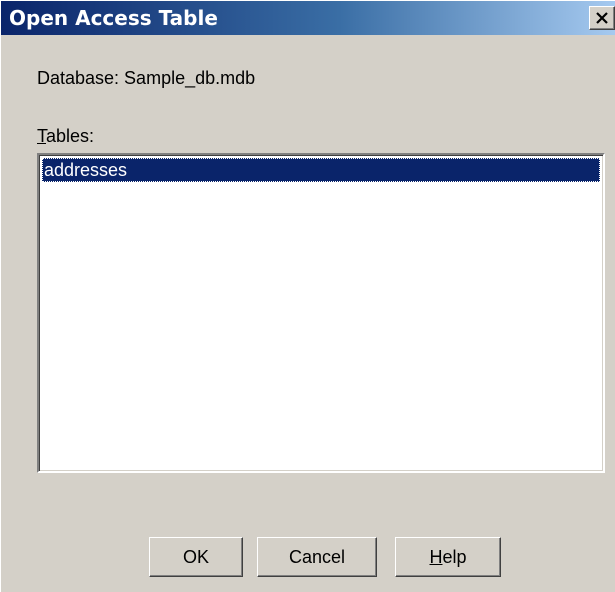 This screenshot has width=615, height=592. What do you see at coordinates (196, 557) in the screenshot?
I see `ok-button: OK` at bounding box center [196, 557].